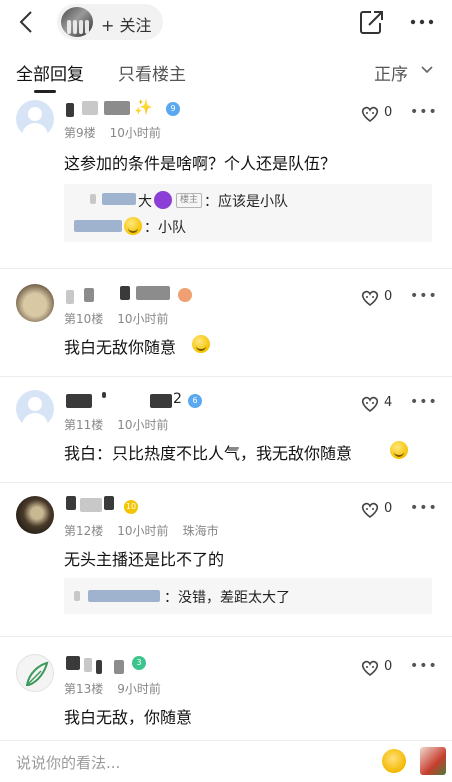 The image size is (452, 782). What do you see at coordinates (84, 425) in the screenshot?
I see `floor-number: 第11楼` at bounding box center [84, 425].